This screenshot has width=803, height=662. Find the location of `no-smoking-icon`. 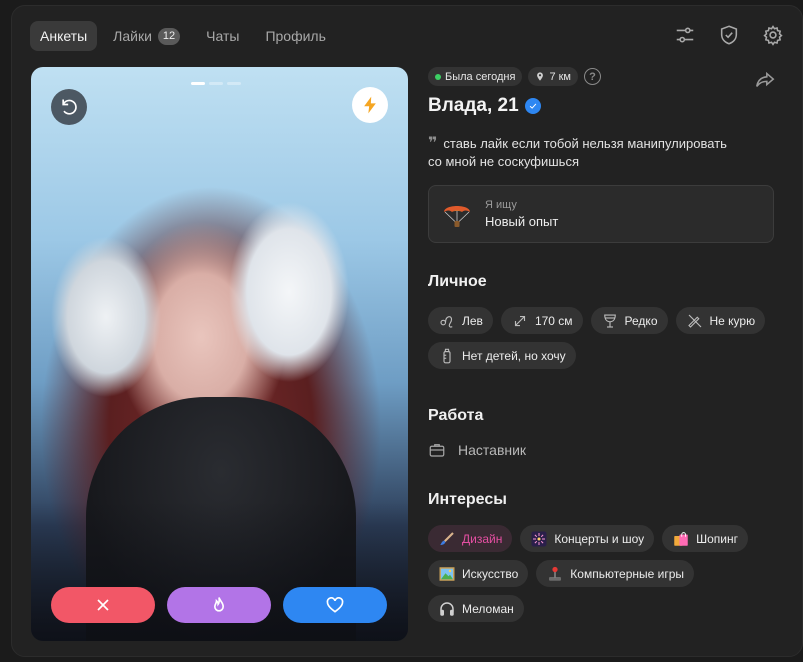

no-smoking-icon is located at coordinates (694, 321).